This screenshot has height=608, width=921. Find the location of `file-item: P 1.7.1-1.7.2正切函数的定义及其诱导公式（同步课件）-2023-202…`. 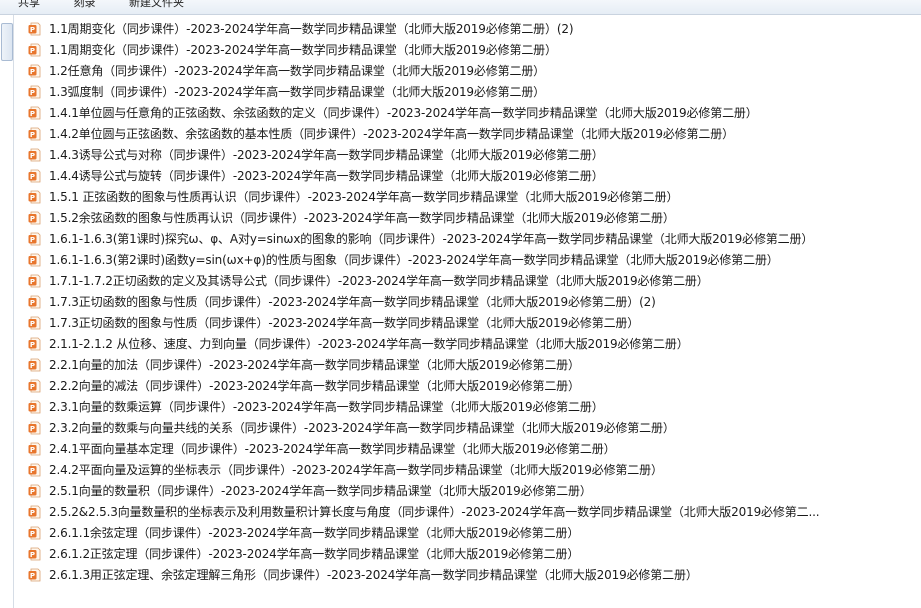

file-item: P 1.7.1-1.7.2正切函数的定义及其诱导公式（同步课件）-2023-202… is located at coordinates (468, 280).